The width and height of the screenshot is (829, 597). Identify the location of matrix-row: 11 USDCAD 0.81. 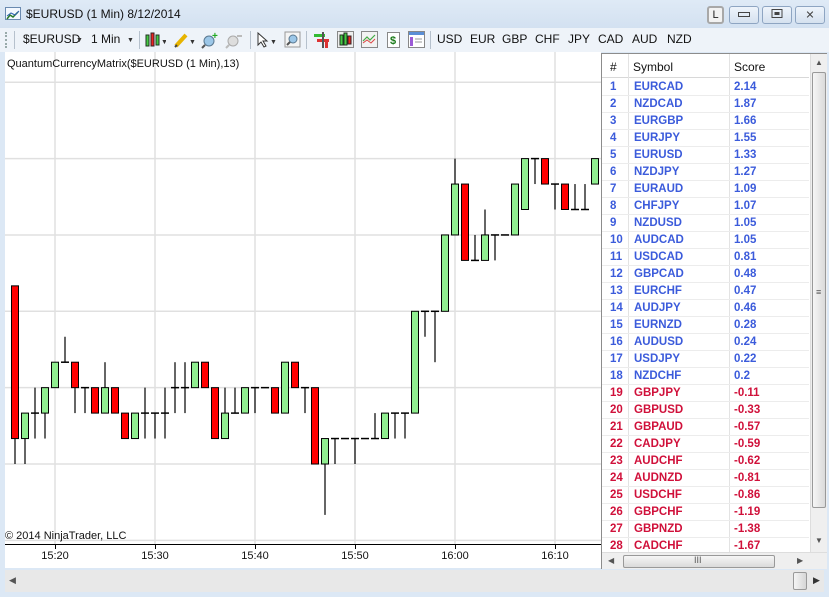
(705, 257).